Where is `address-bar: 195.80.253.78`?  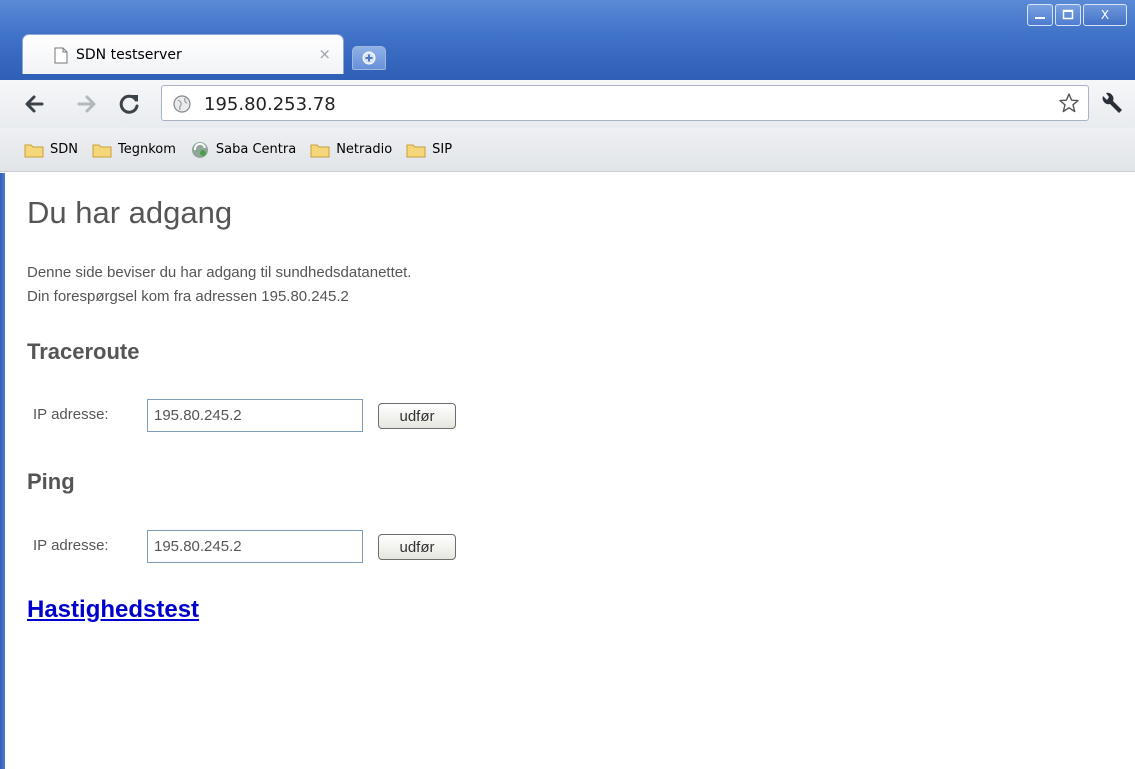 address-bar: 195.80.253.78 is located at coordinates (625, 103).